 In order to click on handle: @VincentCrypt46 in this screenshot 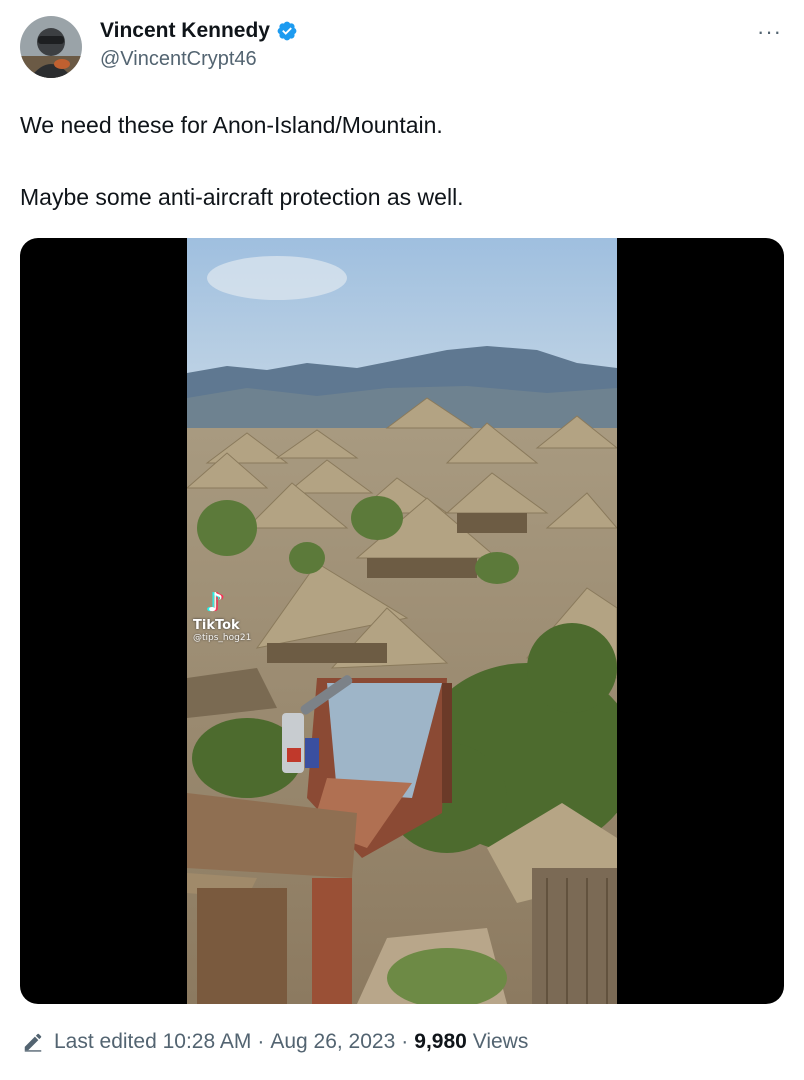, I will do `click(199, 59)`.